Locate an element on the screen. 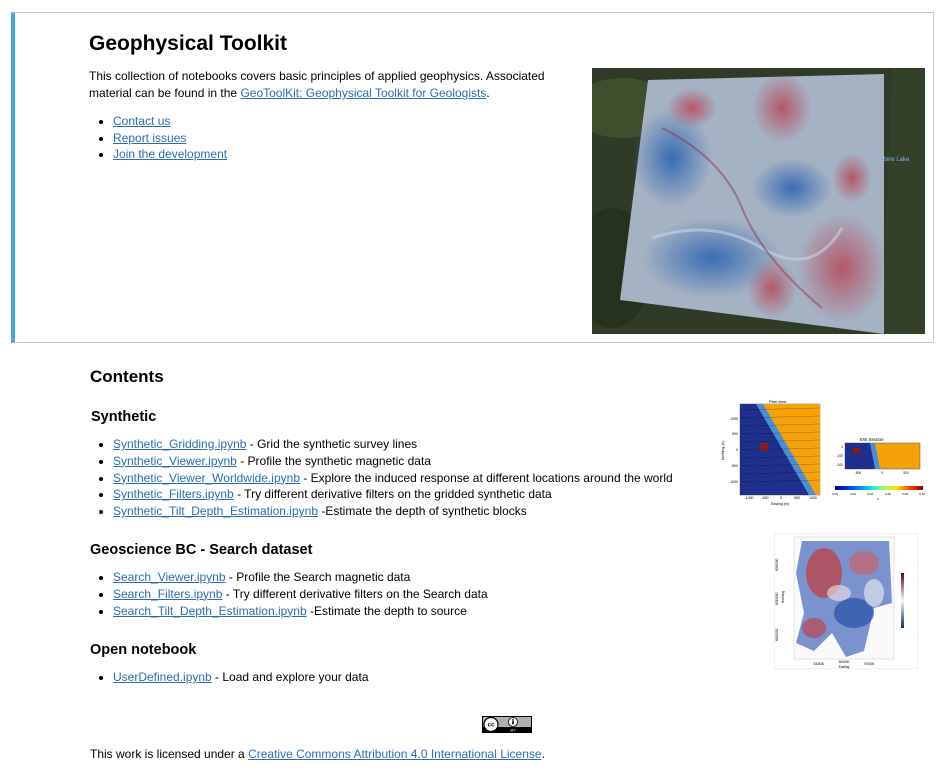 The image size is (946, 780). plan-xtick: 0 is located at coordinates (781, 498).